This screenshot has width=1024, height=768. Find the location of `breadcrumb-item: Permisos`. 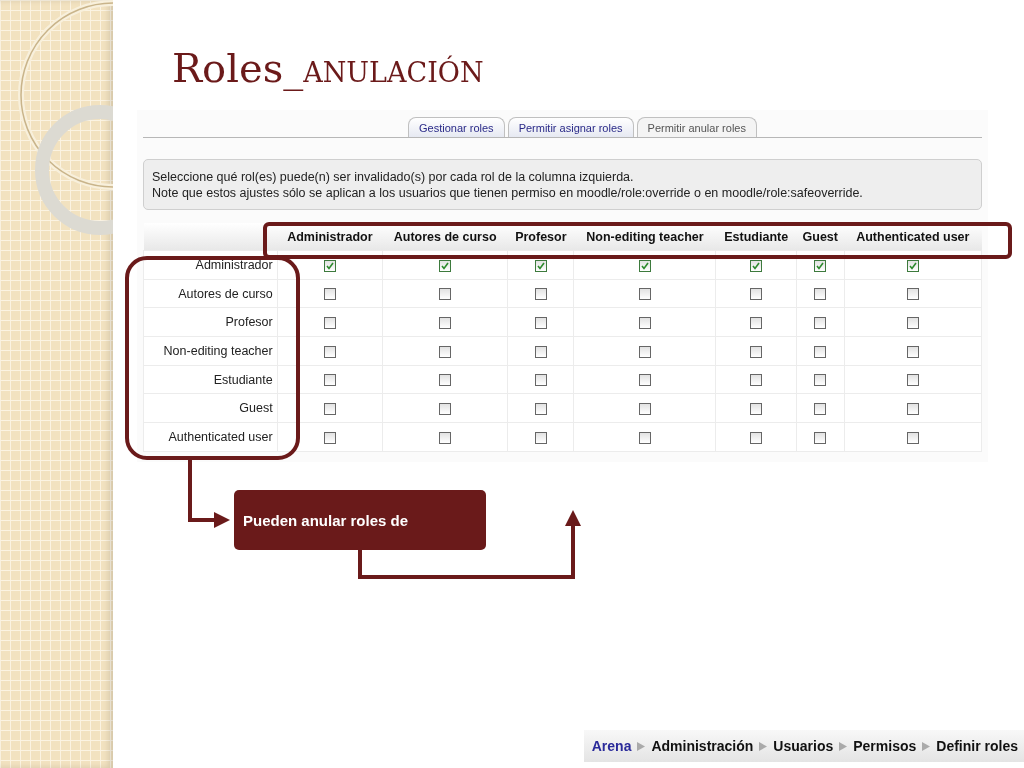

breadcrumb-item: Permisos is located at coordinates (885, 746).